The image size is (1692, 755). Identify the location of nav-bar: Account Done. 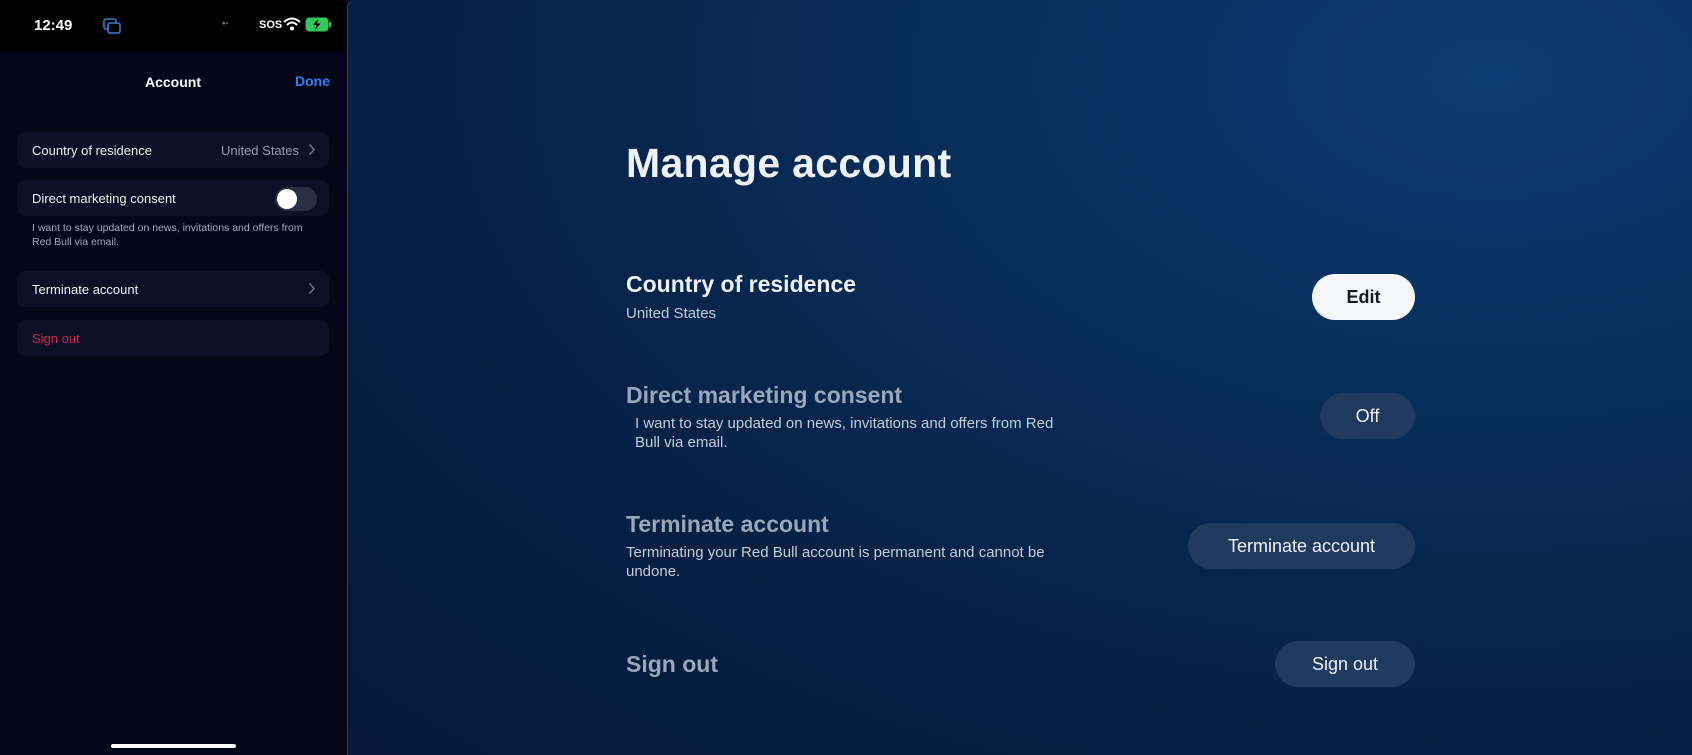
(173, 81).